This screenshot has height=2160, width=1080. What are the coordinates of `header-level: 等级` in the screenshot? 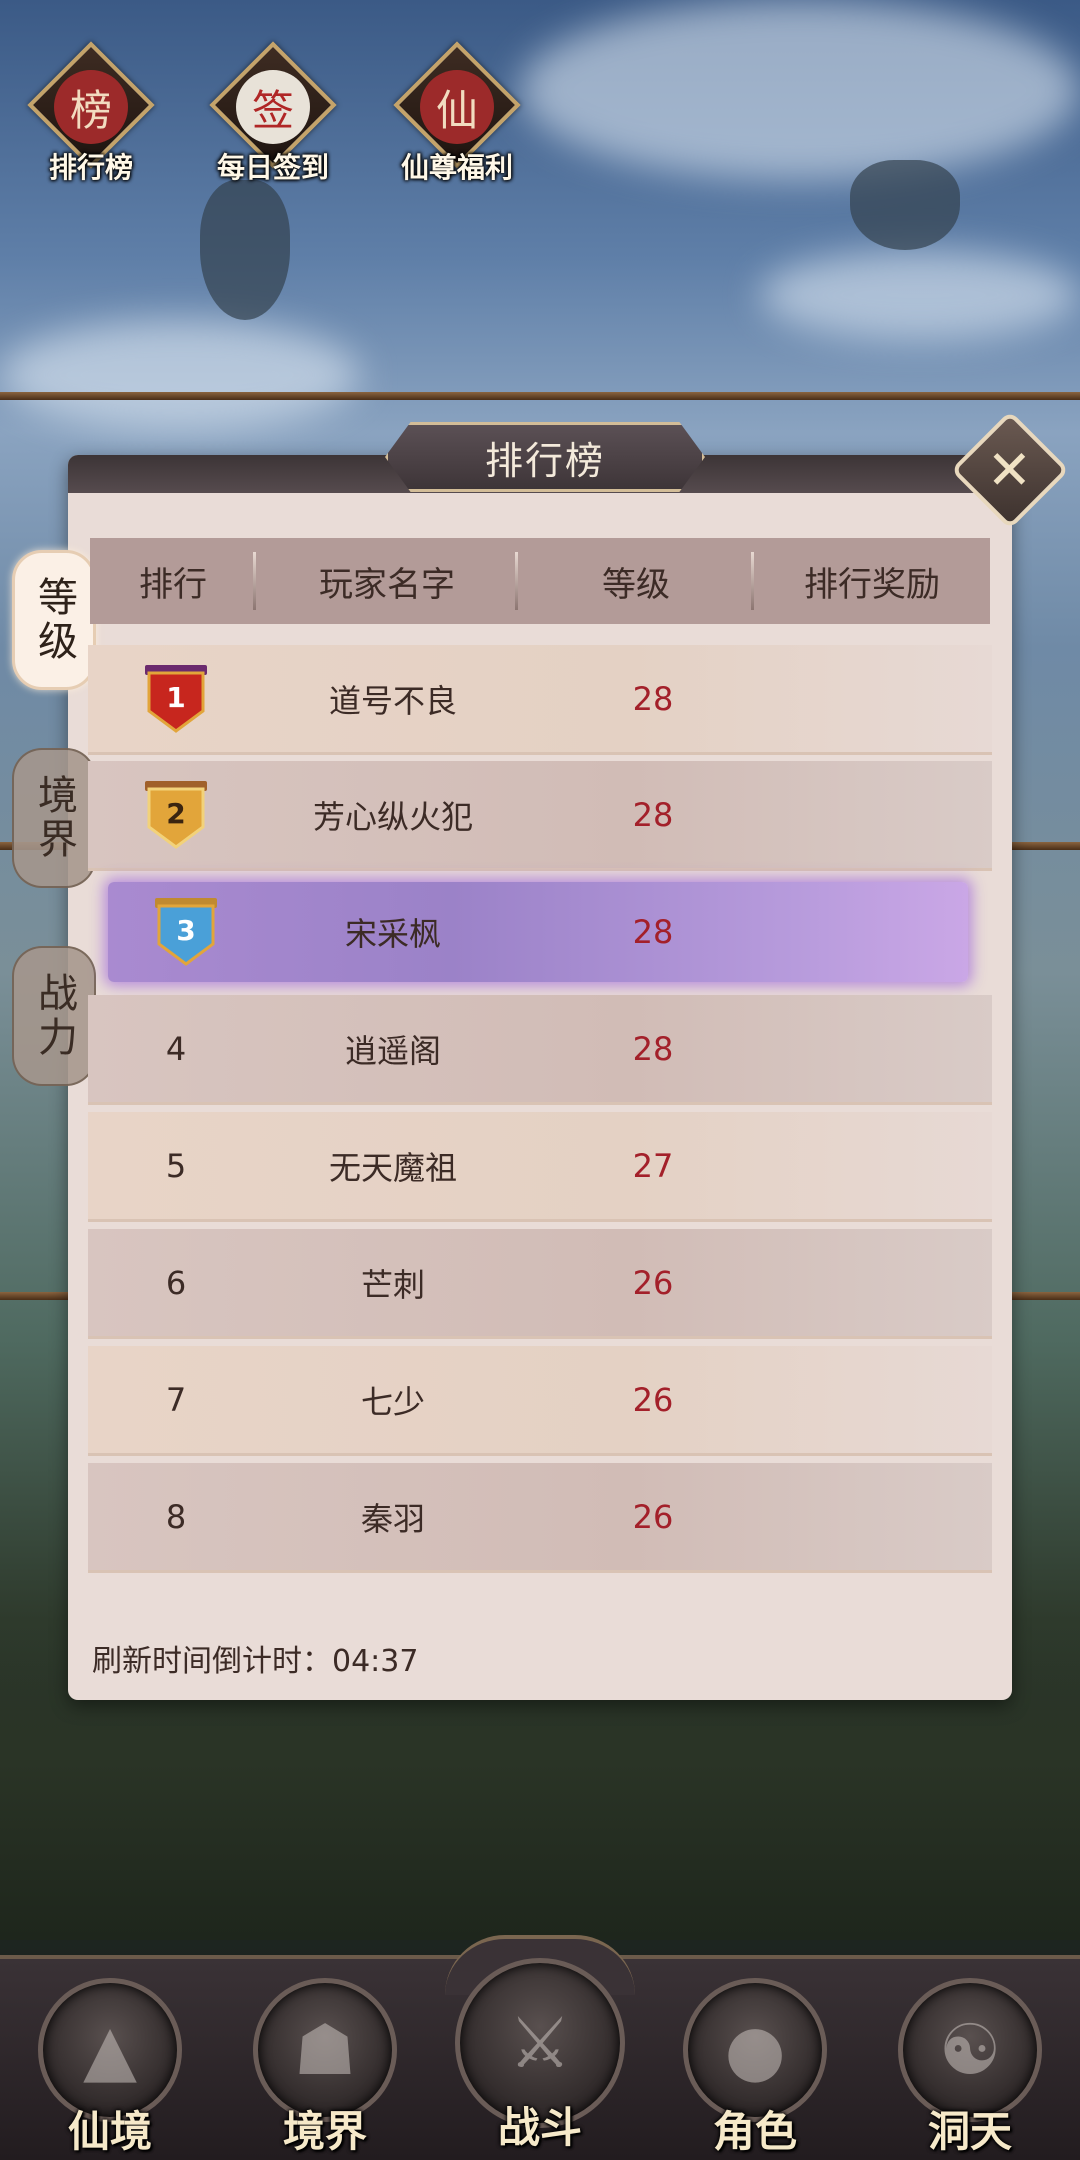 It's located at (636, 581).